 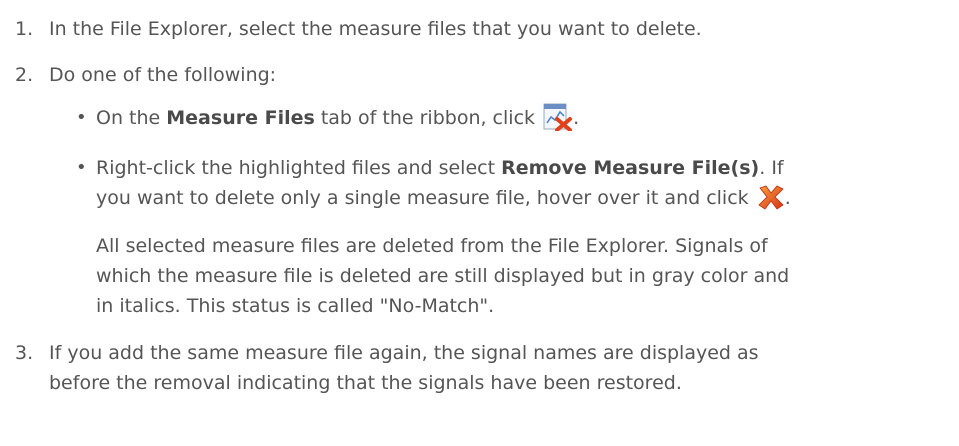 I want to click on remove-measure-file-icon, so click(x=558, y=117).